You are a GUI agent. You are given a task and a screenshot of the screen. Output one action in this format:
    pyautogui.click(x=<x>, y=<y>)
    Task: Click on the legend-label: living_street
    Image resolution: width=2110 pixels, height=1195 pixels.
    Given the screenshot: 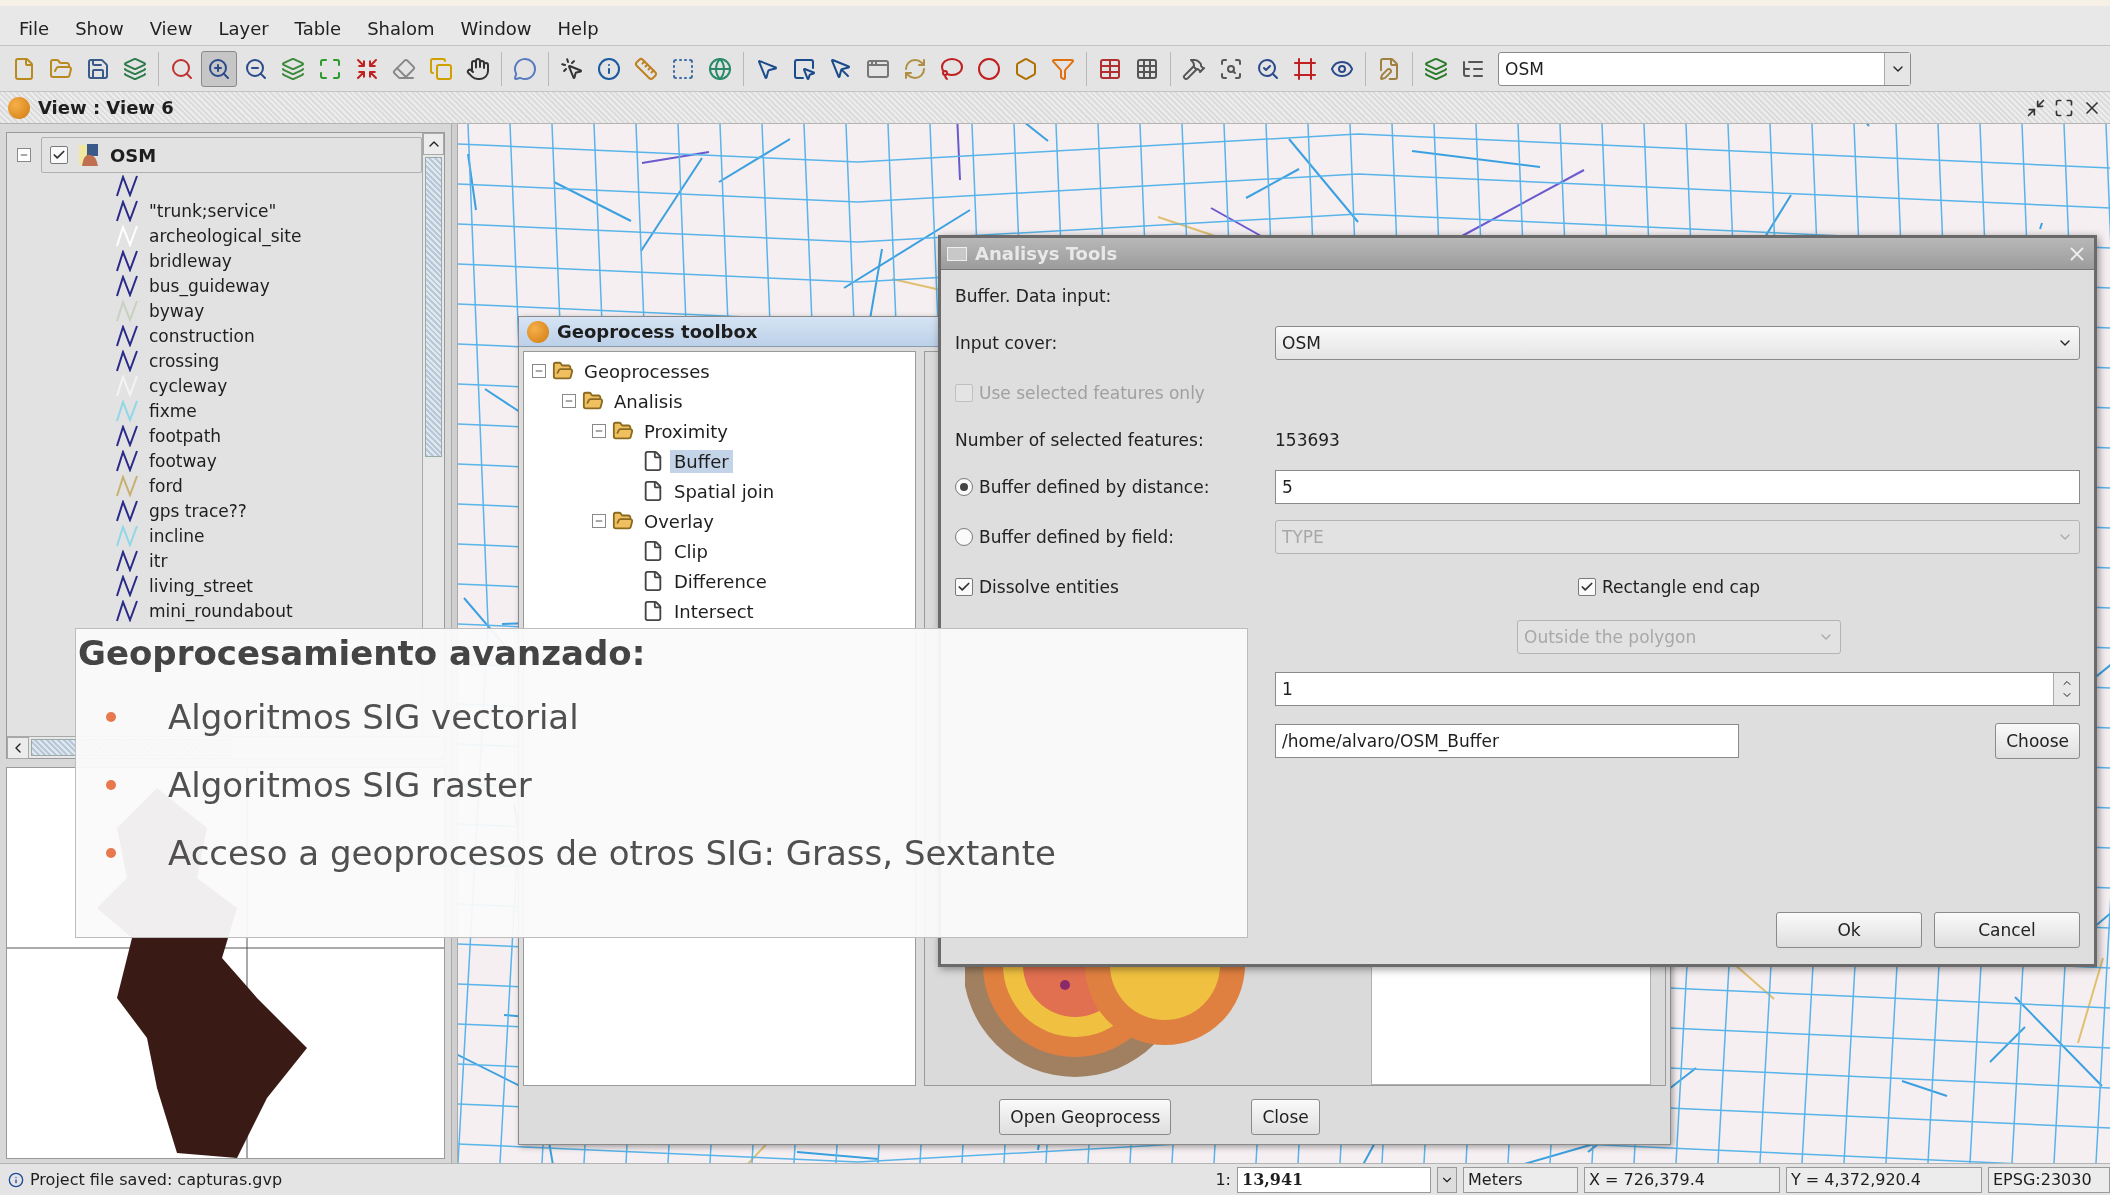 What is the action you would take?
    pyautogui.click(x=201, y=585)
    